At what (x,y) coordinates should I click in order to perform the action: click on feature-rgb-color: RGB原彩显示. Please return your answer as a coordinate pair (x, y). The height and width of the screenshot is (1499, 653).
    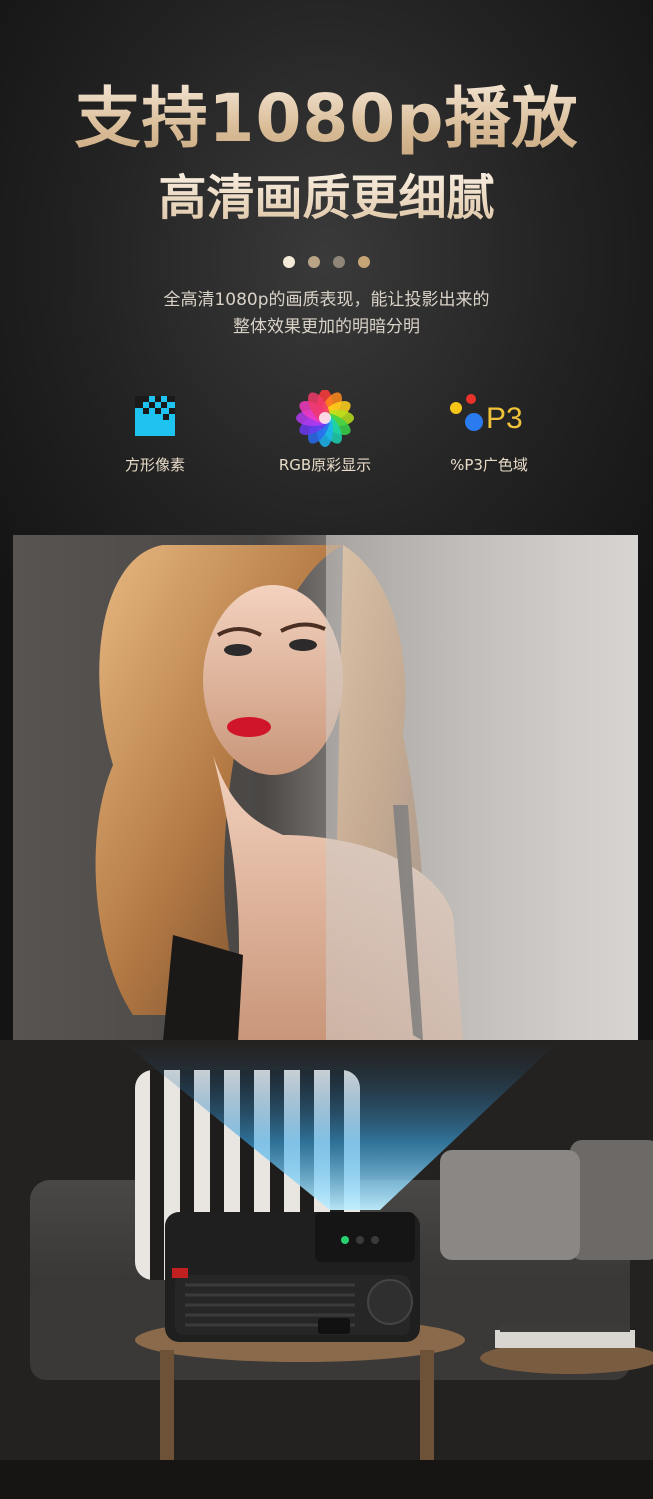
    Looking at the image, I should click on (325, 432).